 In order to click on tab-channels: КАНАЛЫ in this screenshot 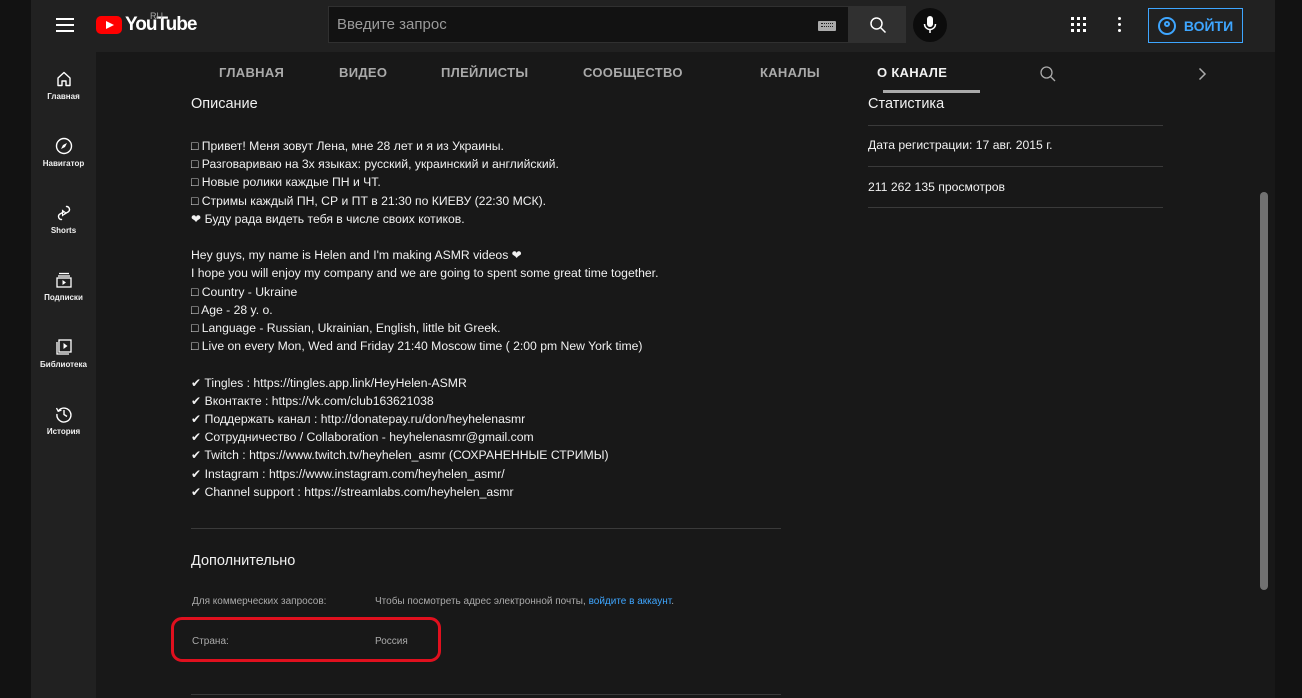, I will do `click(790, 72)`.